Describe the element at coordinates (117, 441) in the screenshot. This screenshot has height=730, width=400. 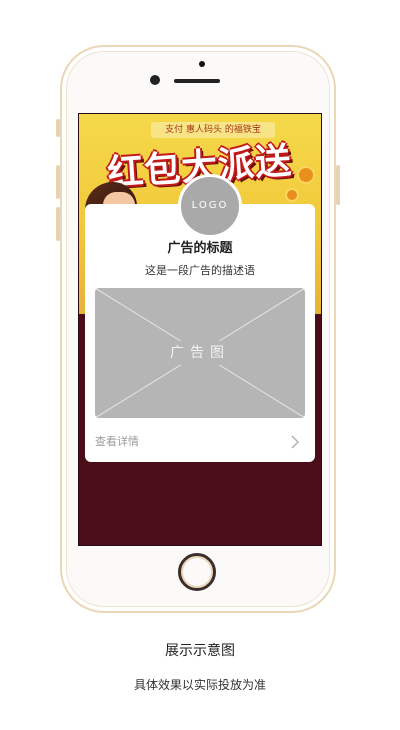
I see `view-details-label: 查看详情` at that location.